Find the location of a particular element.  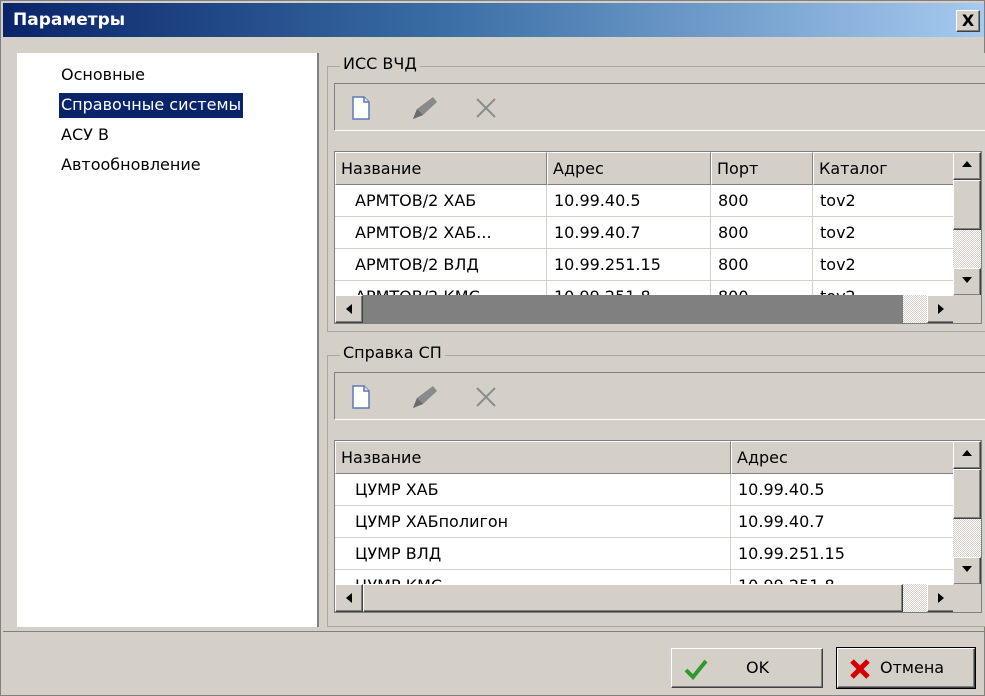

table-row: АРМТОВ/2 ХАБ... 10.99.40.7 800 tov2 is located at coordinates (645, 233).